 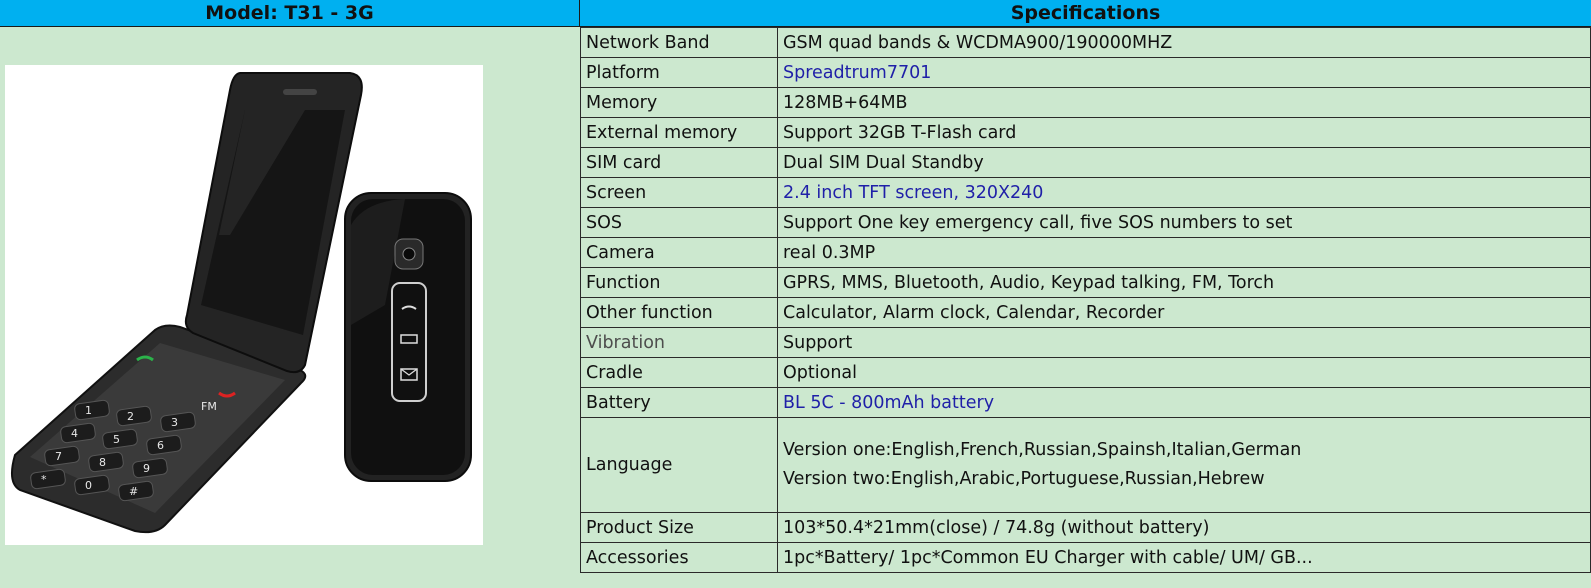 What do you see at coordinates (58, 456) in the screenshot?
I see `key-7: 7` at bounding box center [58, 456].